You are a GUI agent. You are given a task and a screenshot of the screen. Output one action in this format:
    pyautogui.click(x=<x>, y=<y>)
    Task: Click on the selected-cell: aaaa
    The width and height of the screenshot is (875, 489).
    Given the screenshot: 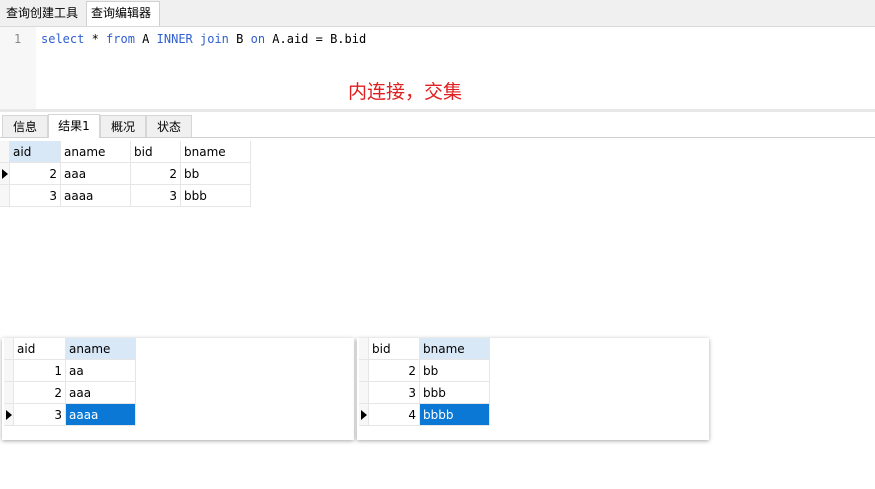 What is the action you would take?
    pyautogui.click(x=101, y=415)
    